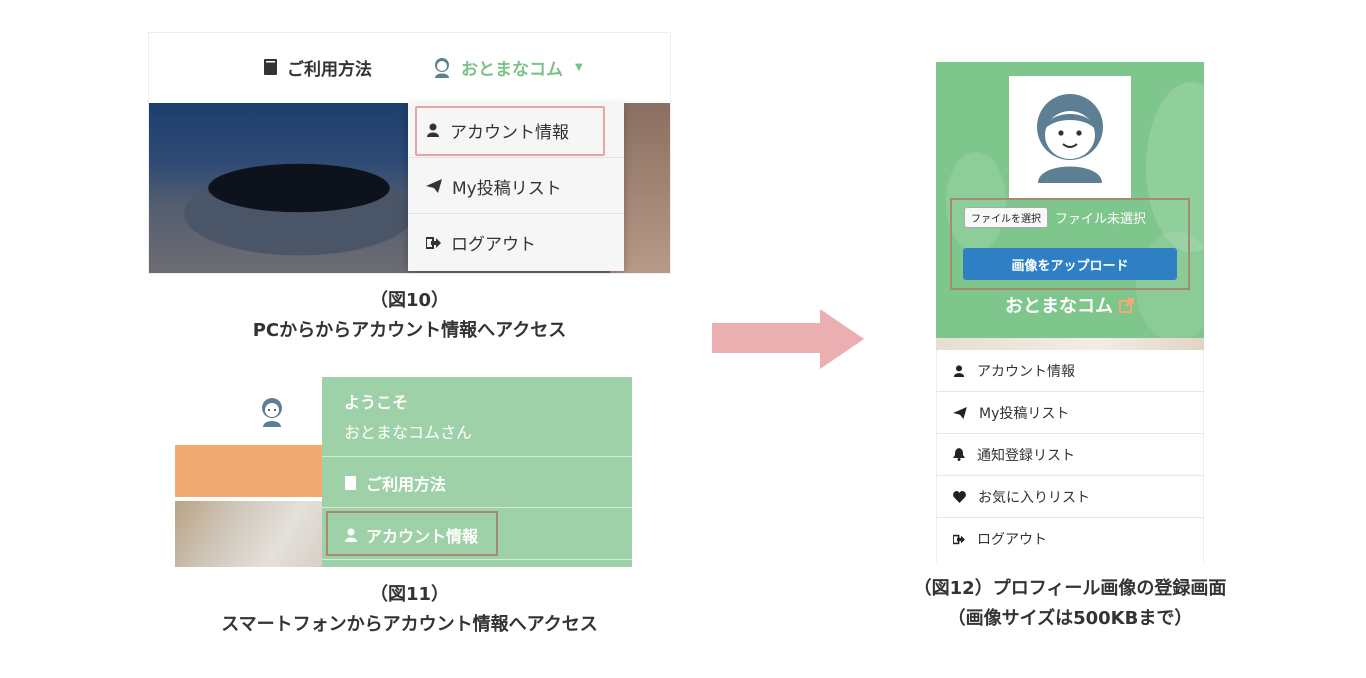  Describe the element at coordinates (1026, 371) in the screenshot. I see `menu-item-label: アカウント情報` at that location.